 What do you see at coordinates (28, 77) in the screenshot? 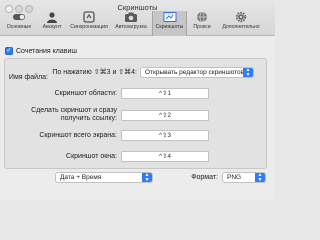
I see `filename-label: Имя файла:` at bounding box center [28, 77].